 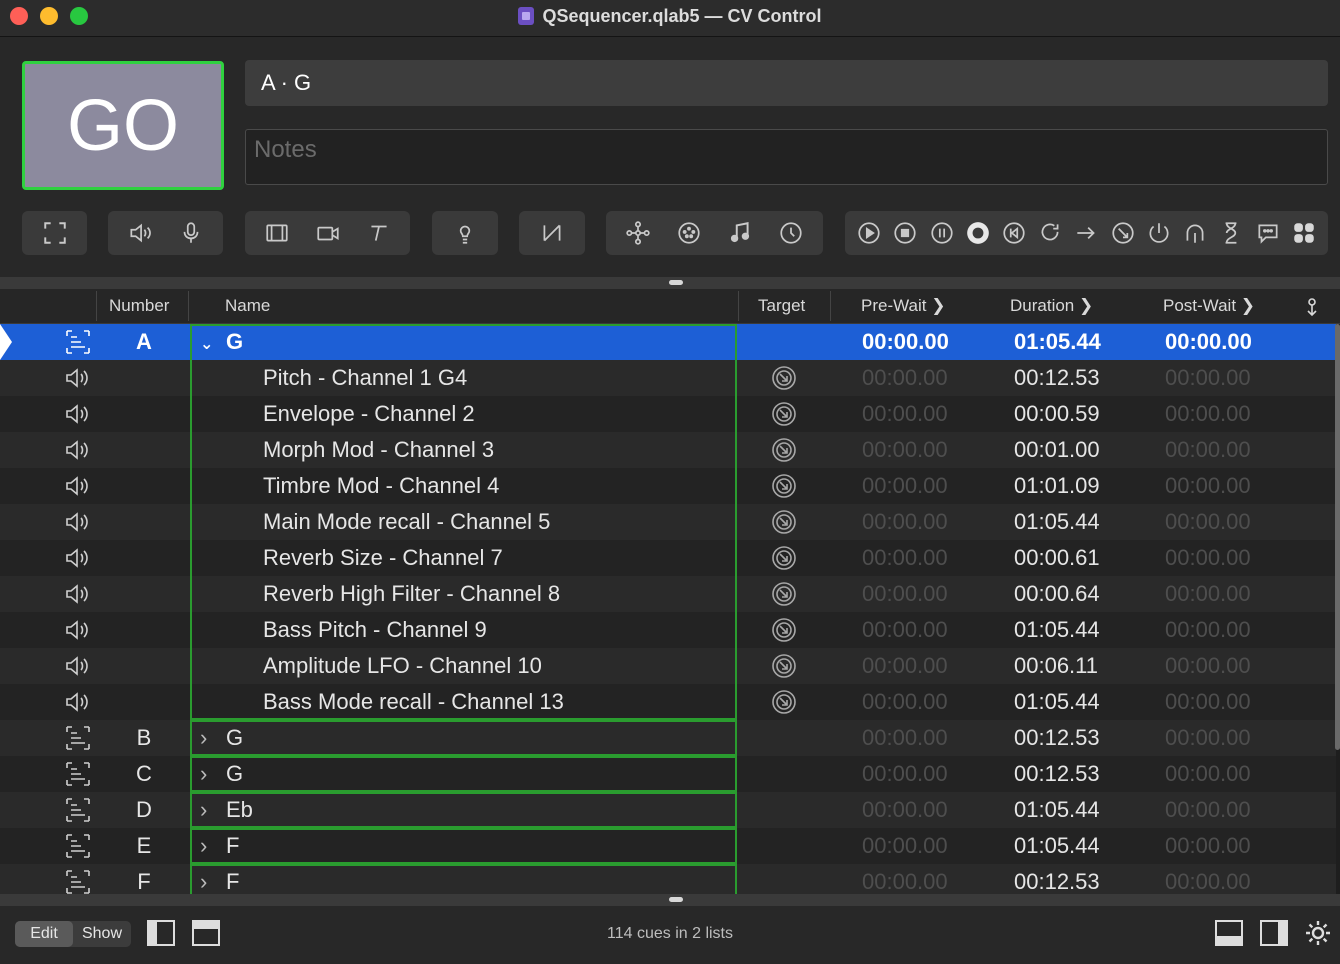 What do you see at coordinates (465, 233) in the screenshot?
I see `light-cue-icon` at bounding box center [465, 233].